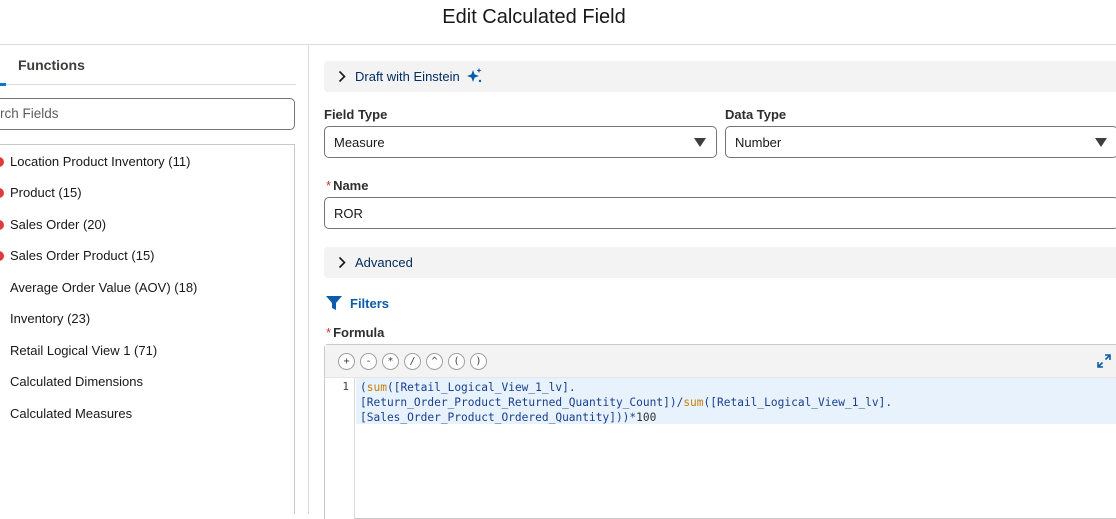 The width and height of the screenshot is (1116, 519). What do you see at coordinates (71, 413) in the screenshot?
I see `tree-item-label: Calculated Measures` at bounding box center [71, 413].